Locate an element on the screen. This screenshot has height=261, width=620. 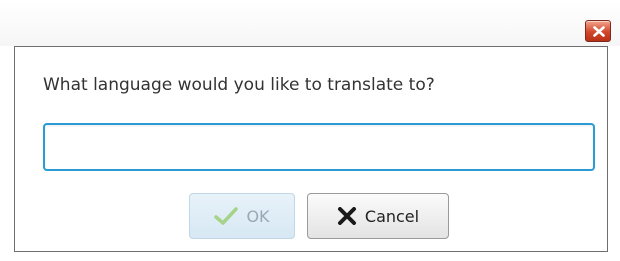
close-icon is located at coordinates (599, 31).